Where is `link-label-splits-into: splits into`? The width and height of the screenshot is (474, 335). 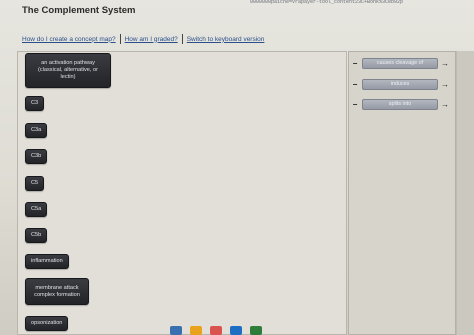
link-label-splits-into: splits into is located at coordinates (400, 104).